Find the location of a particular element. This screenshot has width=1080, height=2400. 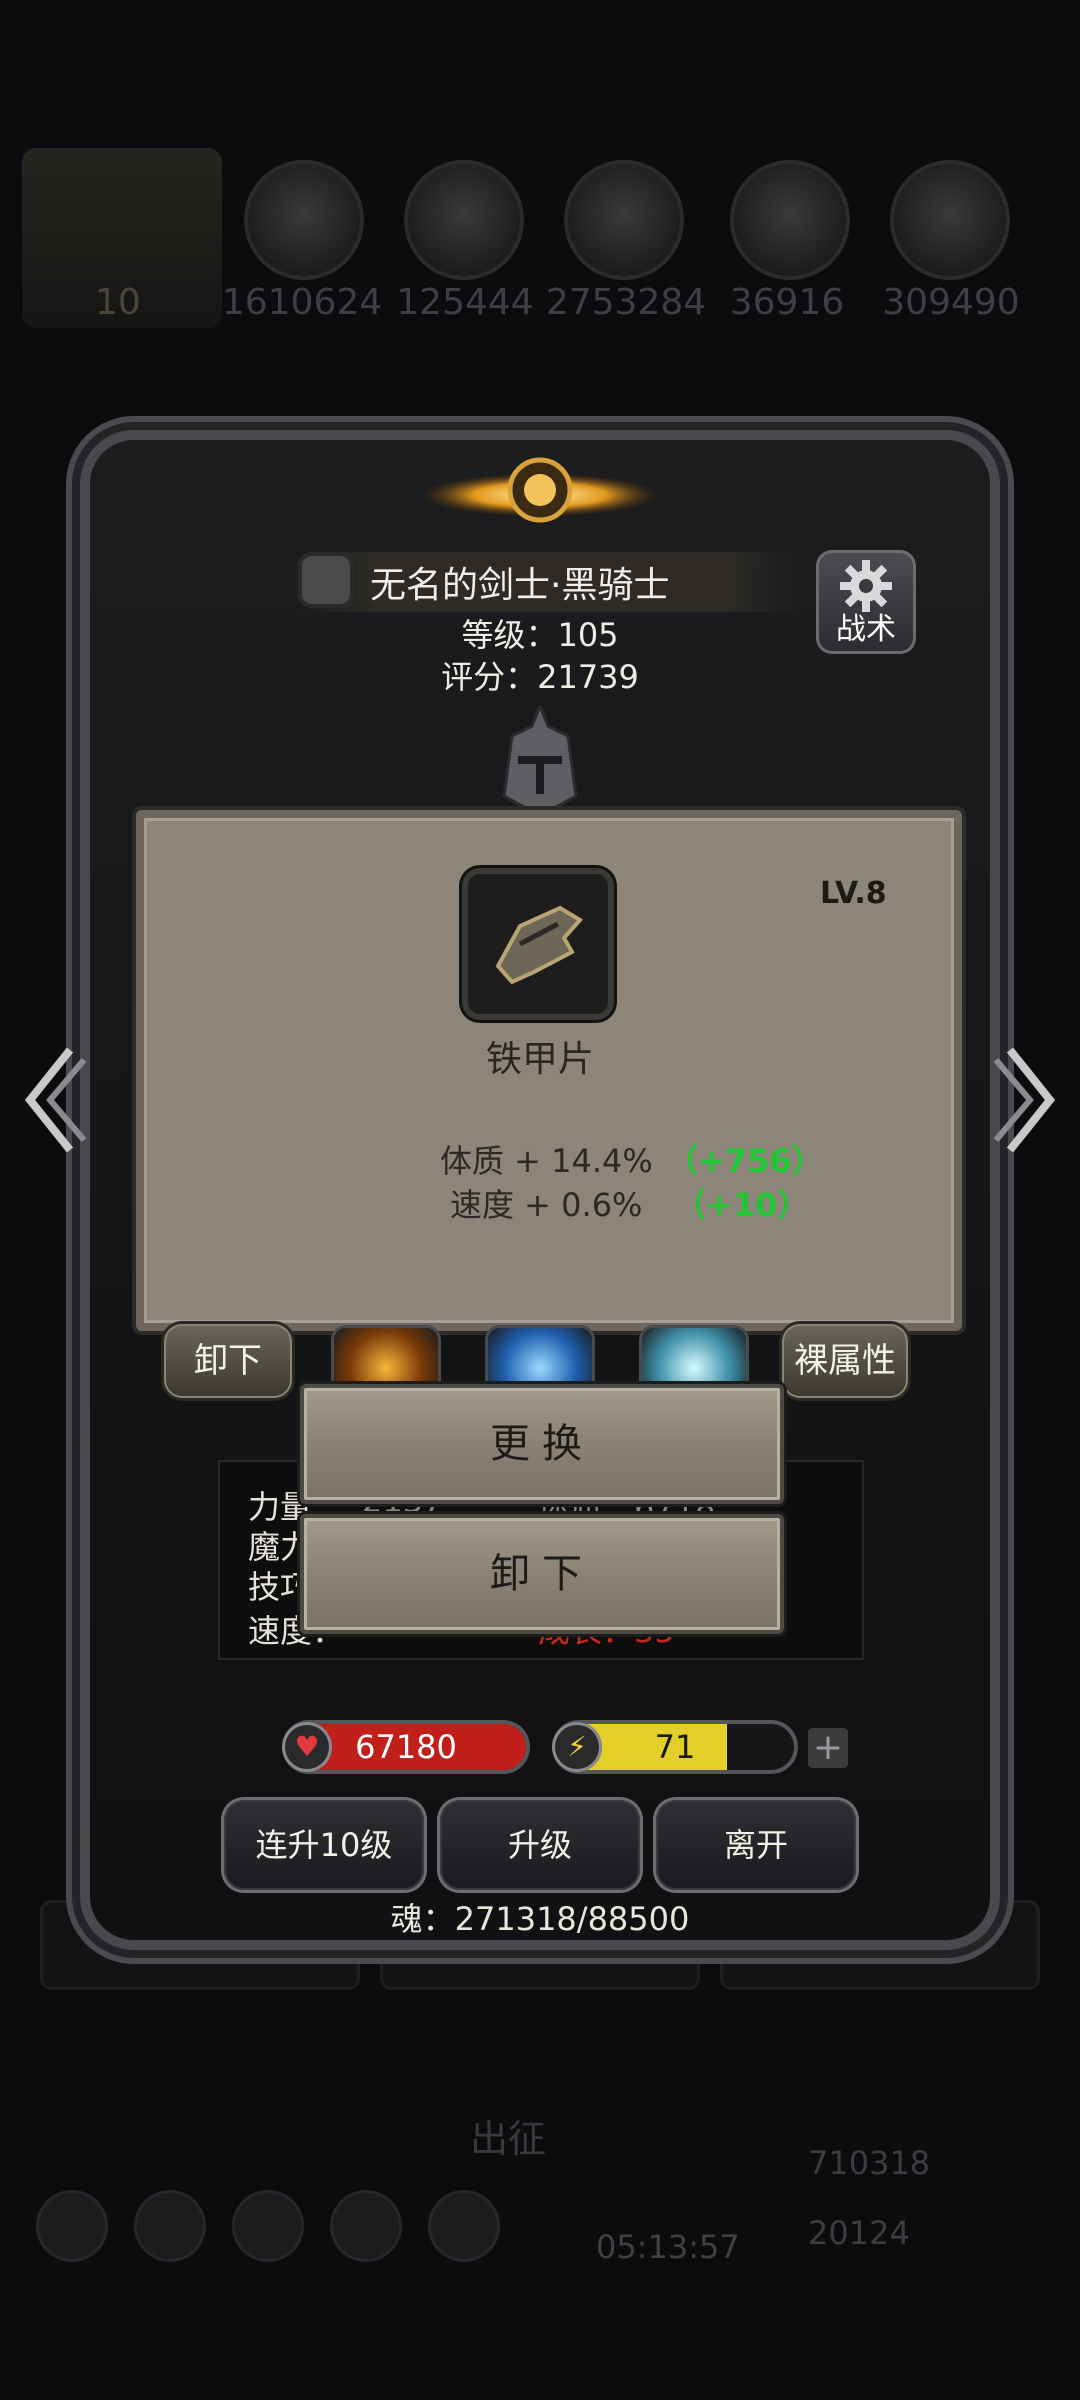

item-icon-frame is located at coordinates (538, 944).